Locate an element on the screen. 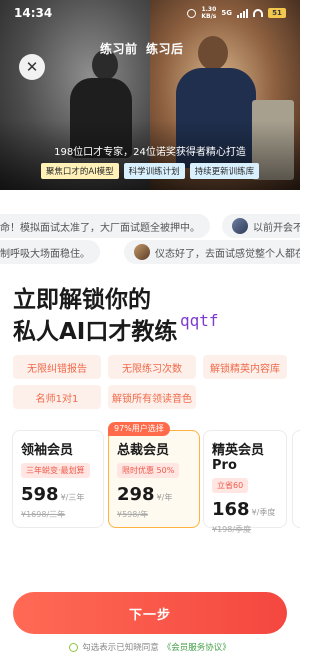  agreement-text: 勾选表示已知晓同意 is located at coordinates (120, 648).